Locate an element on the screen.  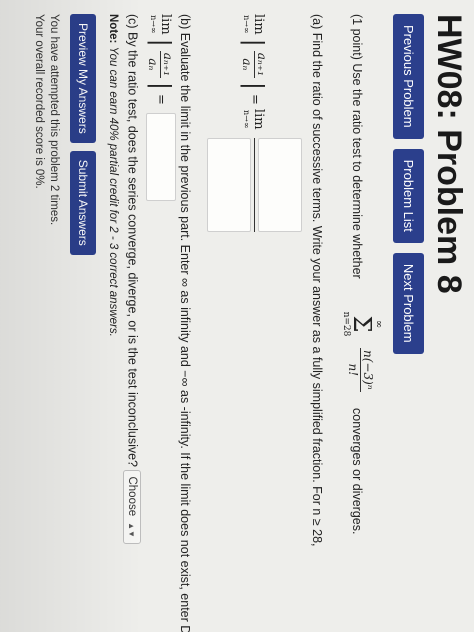
limit-operator-b: lim n→∞ is located at coordinates (161, 24).